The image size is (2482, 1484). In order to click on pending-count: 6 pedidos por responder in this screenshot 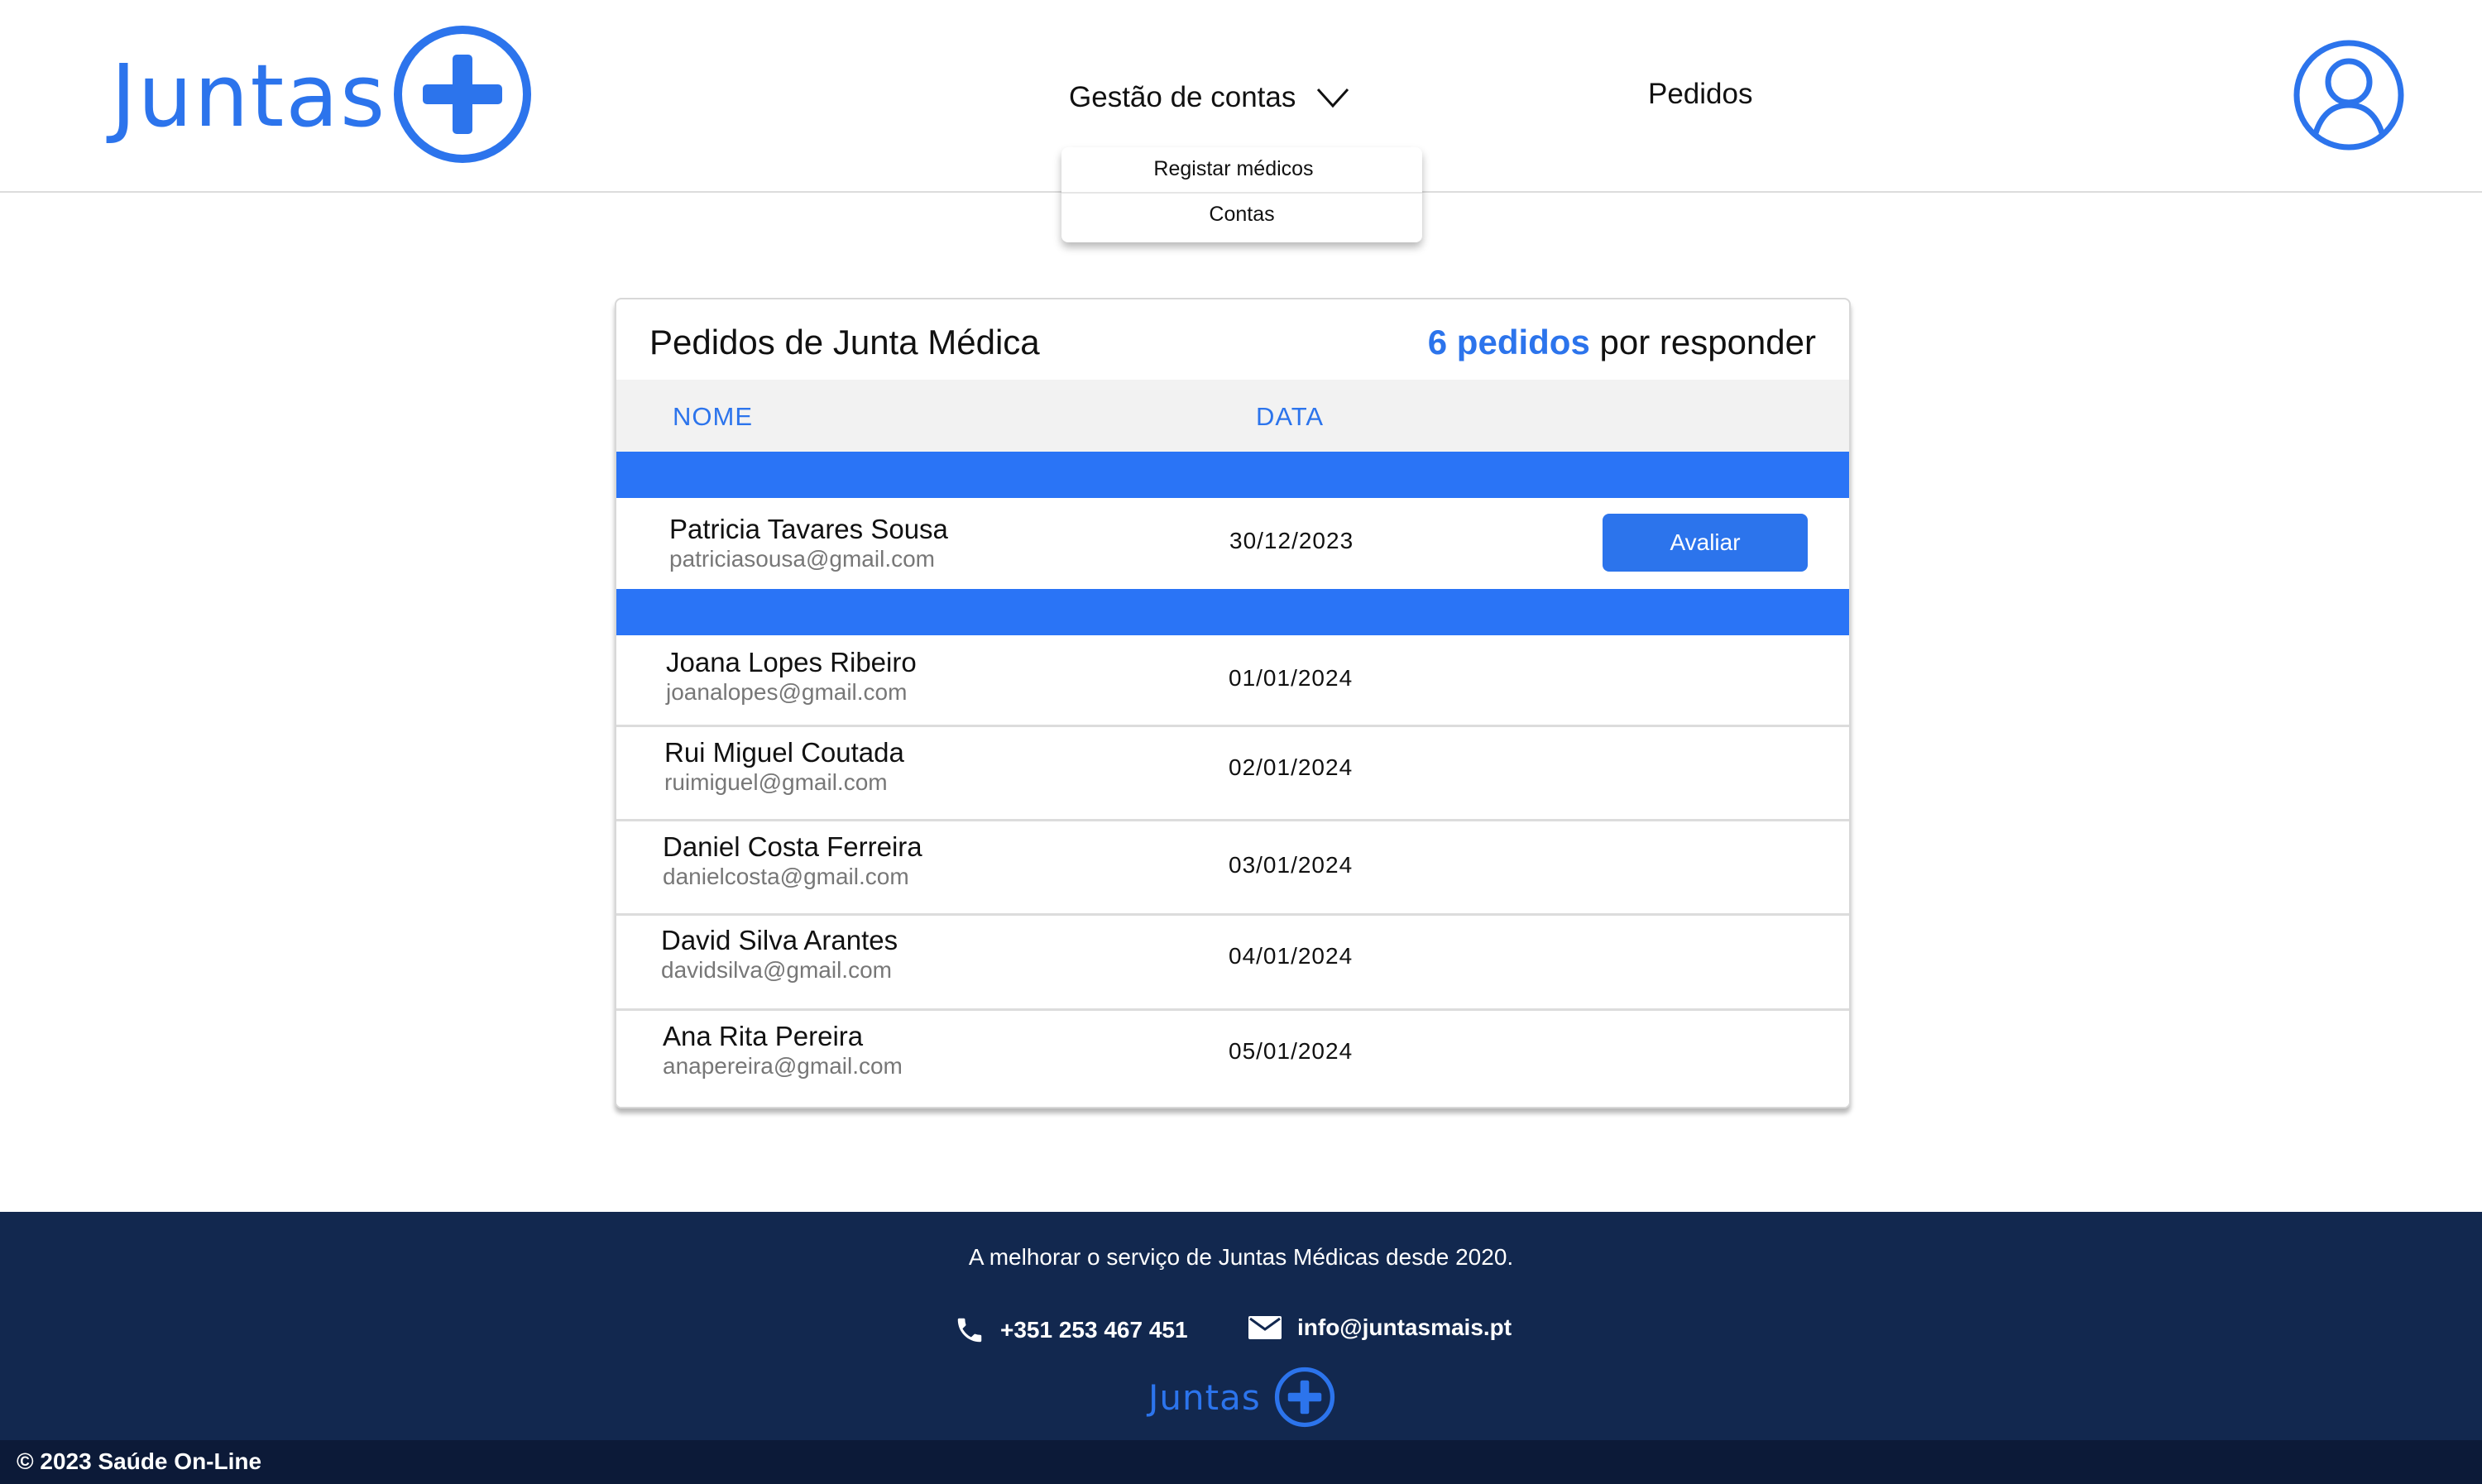, I will do `click(1622, 342)`.